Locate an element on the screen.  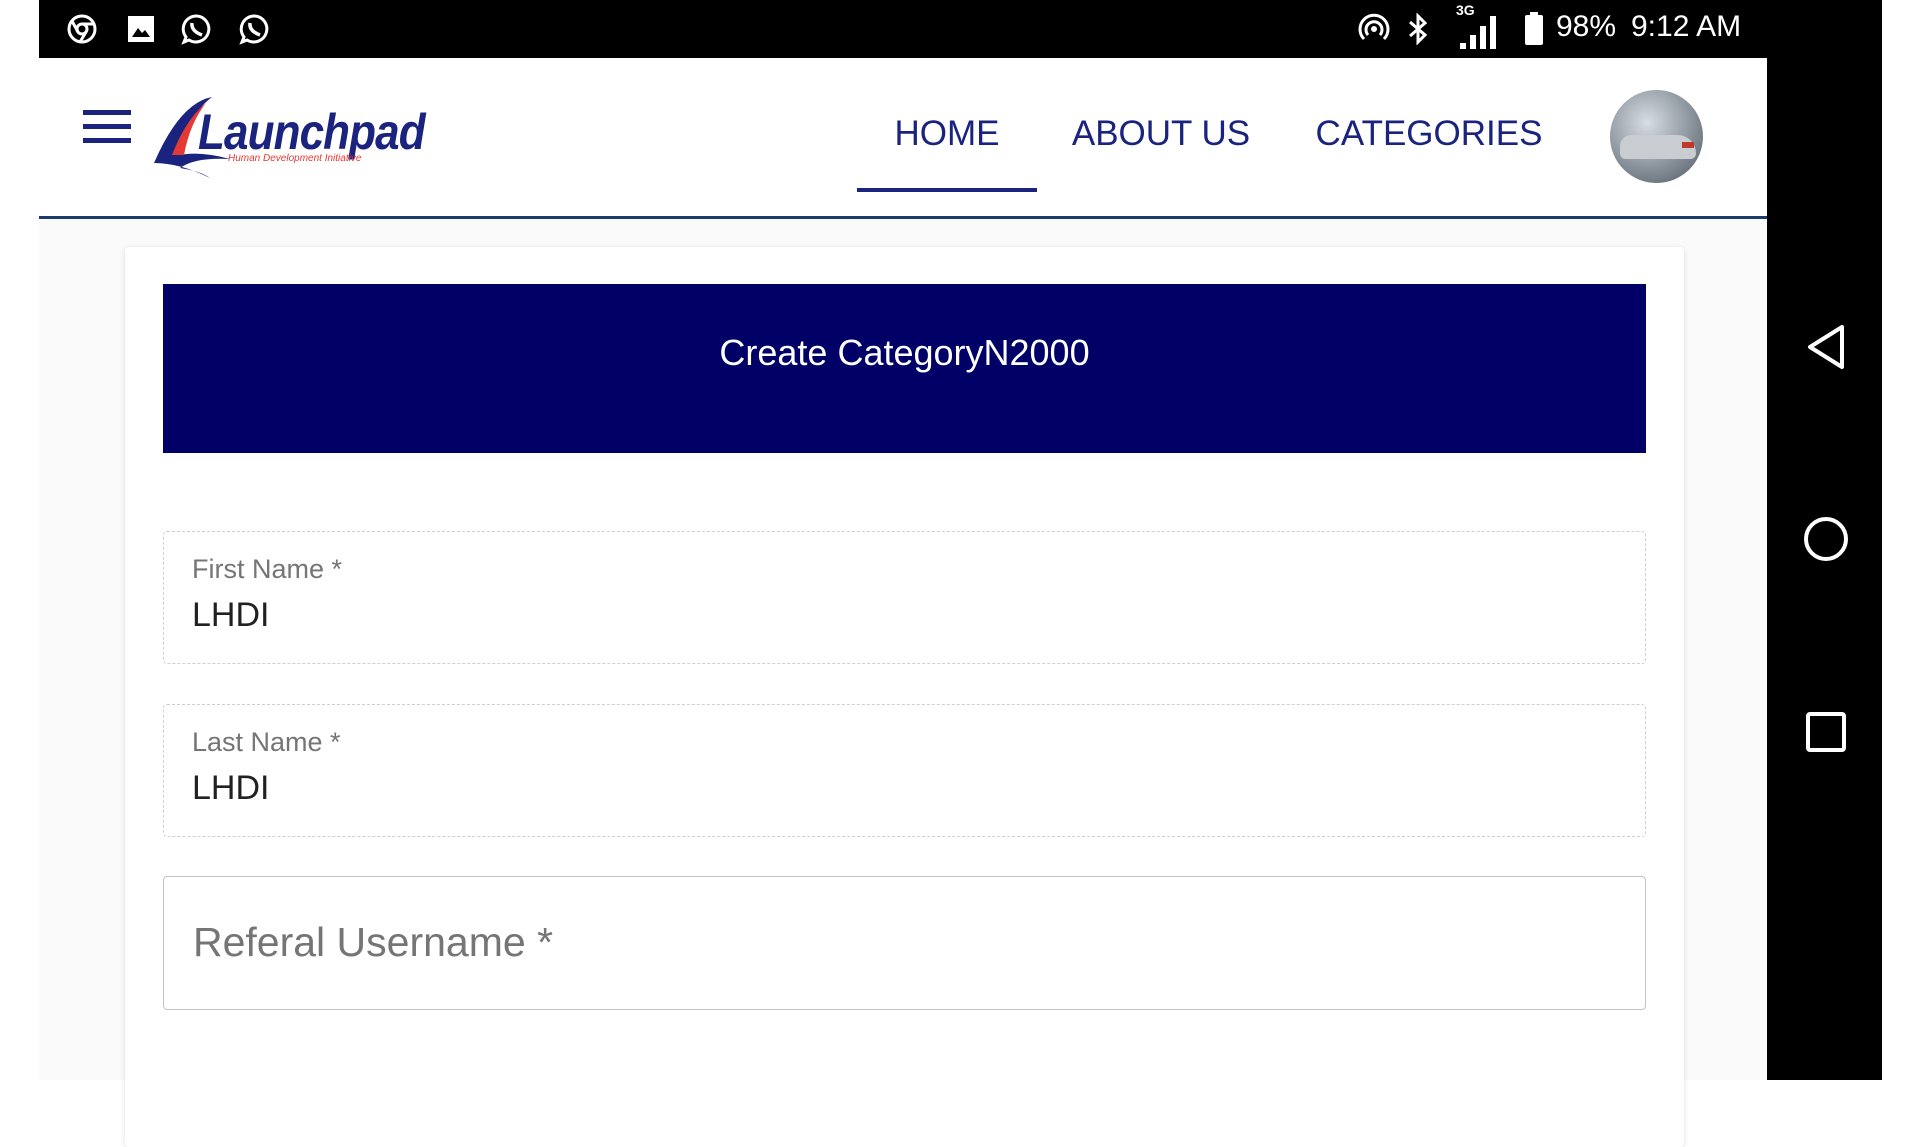
first-name-field: First Name * LHDI is located at coordinates (904, 597).